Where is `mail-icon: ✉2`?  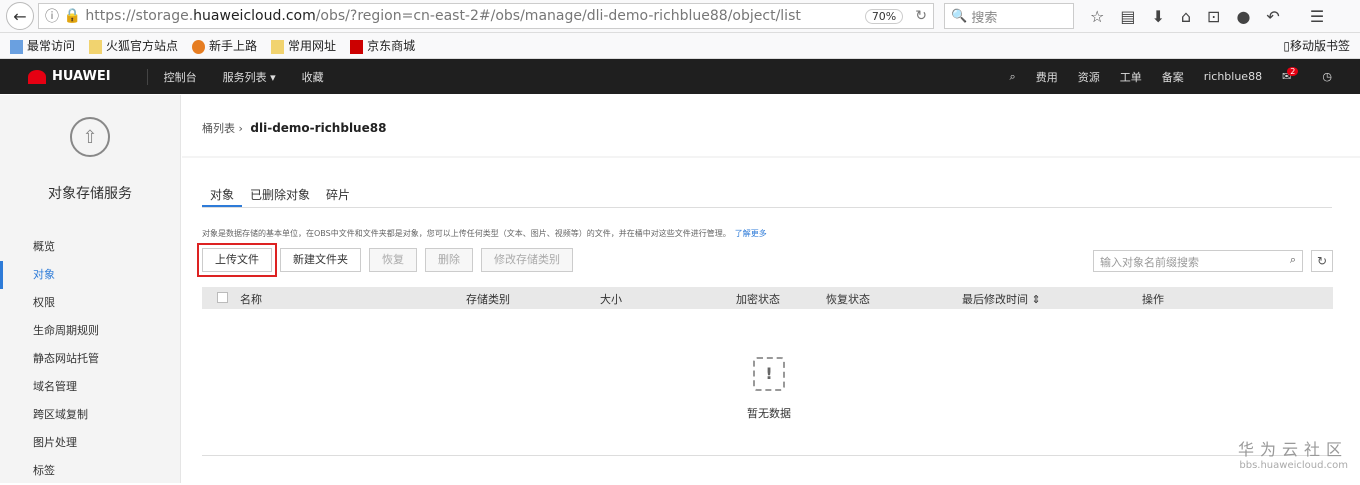 mail-icon: ✉2 is located at coordinates (1292, 75).